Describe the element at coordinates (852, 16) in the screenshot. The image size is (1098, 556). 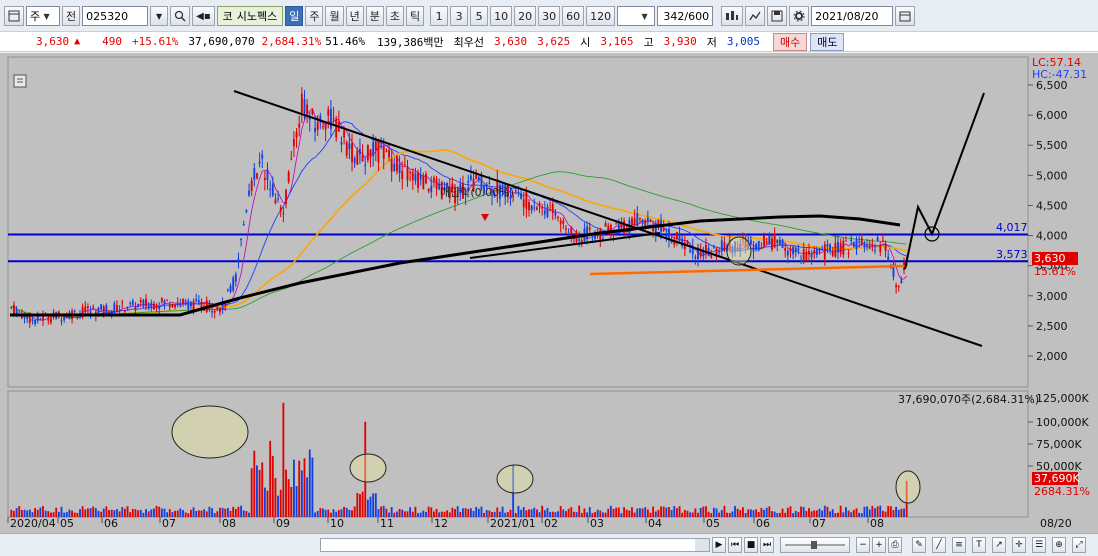
I see `date-input: 2021/08/20` at that location.